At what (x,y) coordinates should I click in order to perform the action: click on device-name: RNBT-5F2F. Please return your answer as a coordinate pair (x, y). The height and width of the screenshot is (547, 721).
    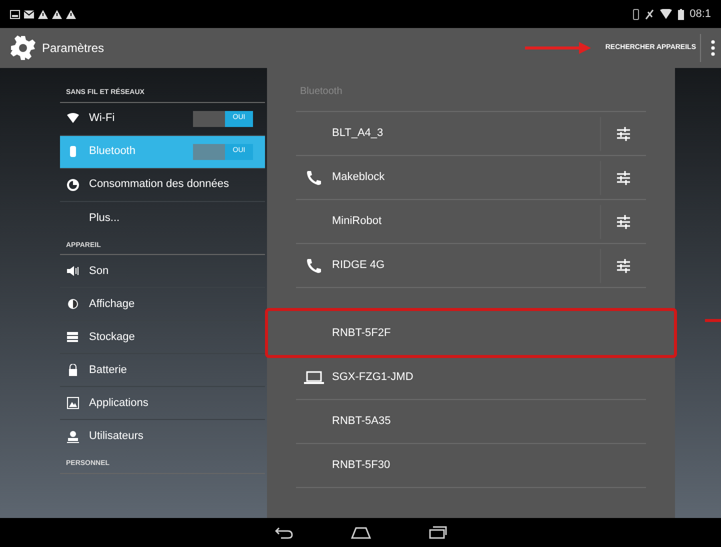
    Looking at the image, I should click on (362, 333).